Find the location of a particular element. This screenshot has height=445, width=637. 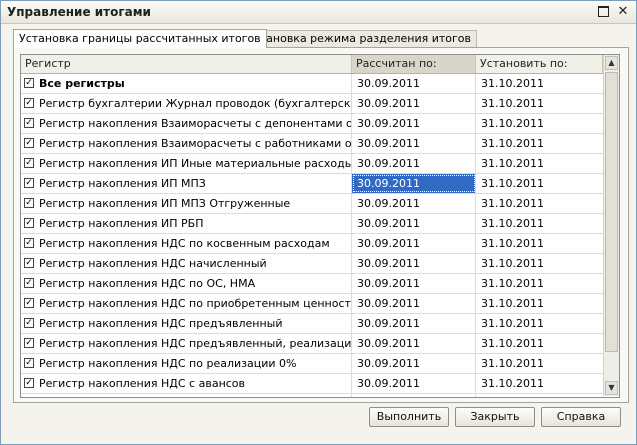

run-button: Выполнить is located at coordinates (409, 417).